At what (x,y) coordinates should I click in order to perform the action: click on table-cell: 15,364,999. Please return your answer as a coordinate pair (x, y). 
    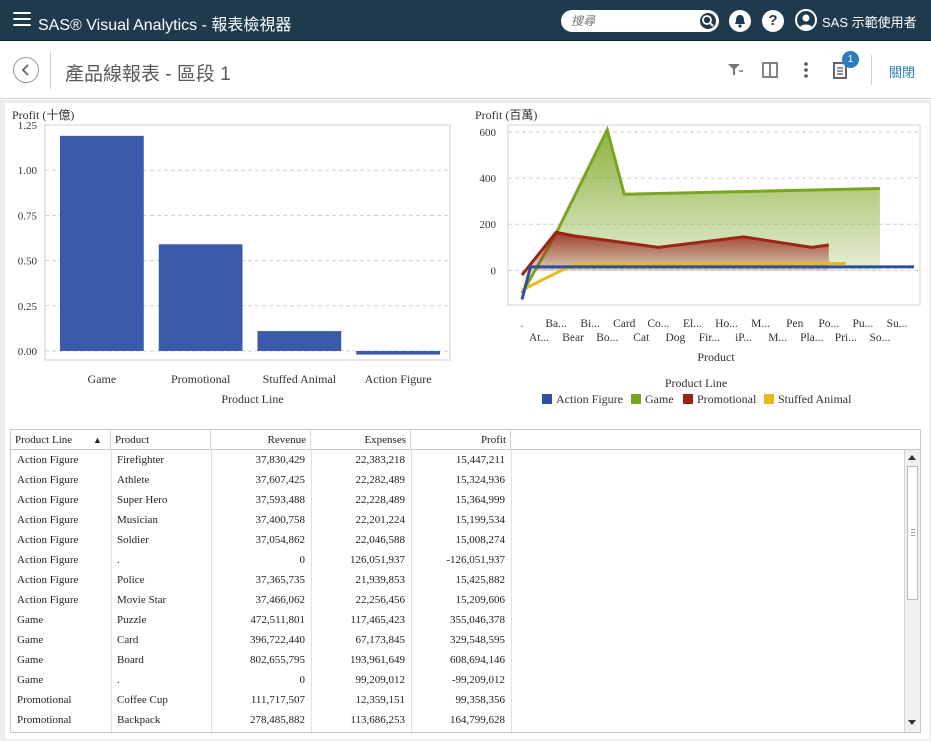
    Looking at the image, I should click on (480, 500).